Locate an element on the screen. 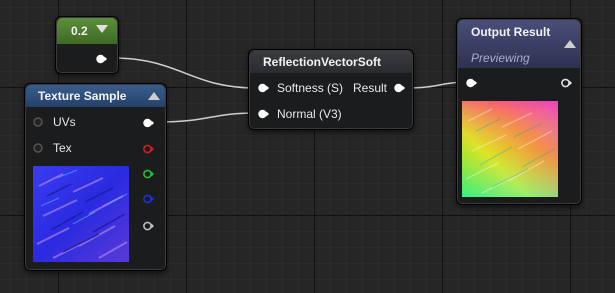 The image size is (615, 293). normal-input-pin is located at coordinates (263, 114).